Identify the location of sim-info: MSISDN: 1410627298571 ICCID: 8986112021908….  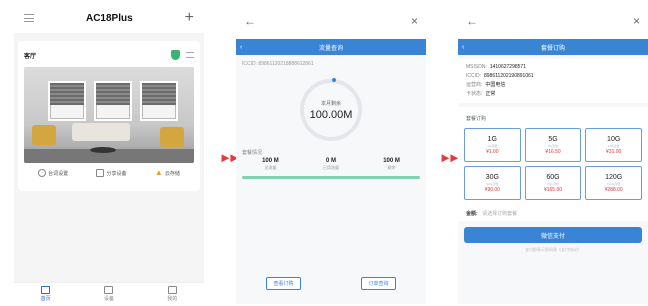
(553, 81).